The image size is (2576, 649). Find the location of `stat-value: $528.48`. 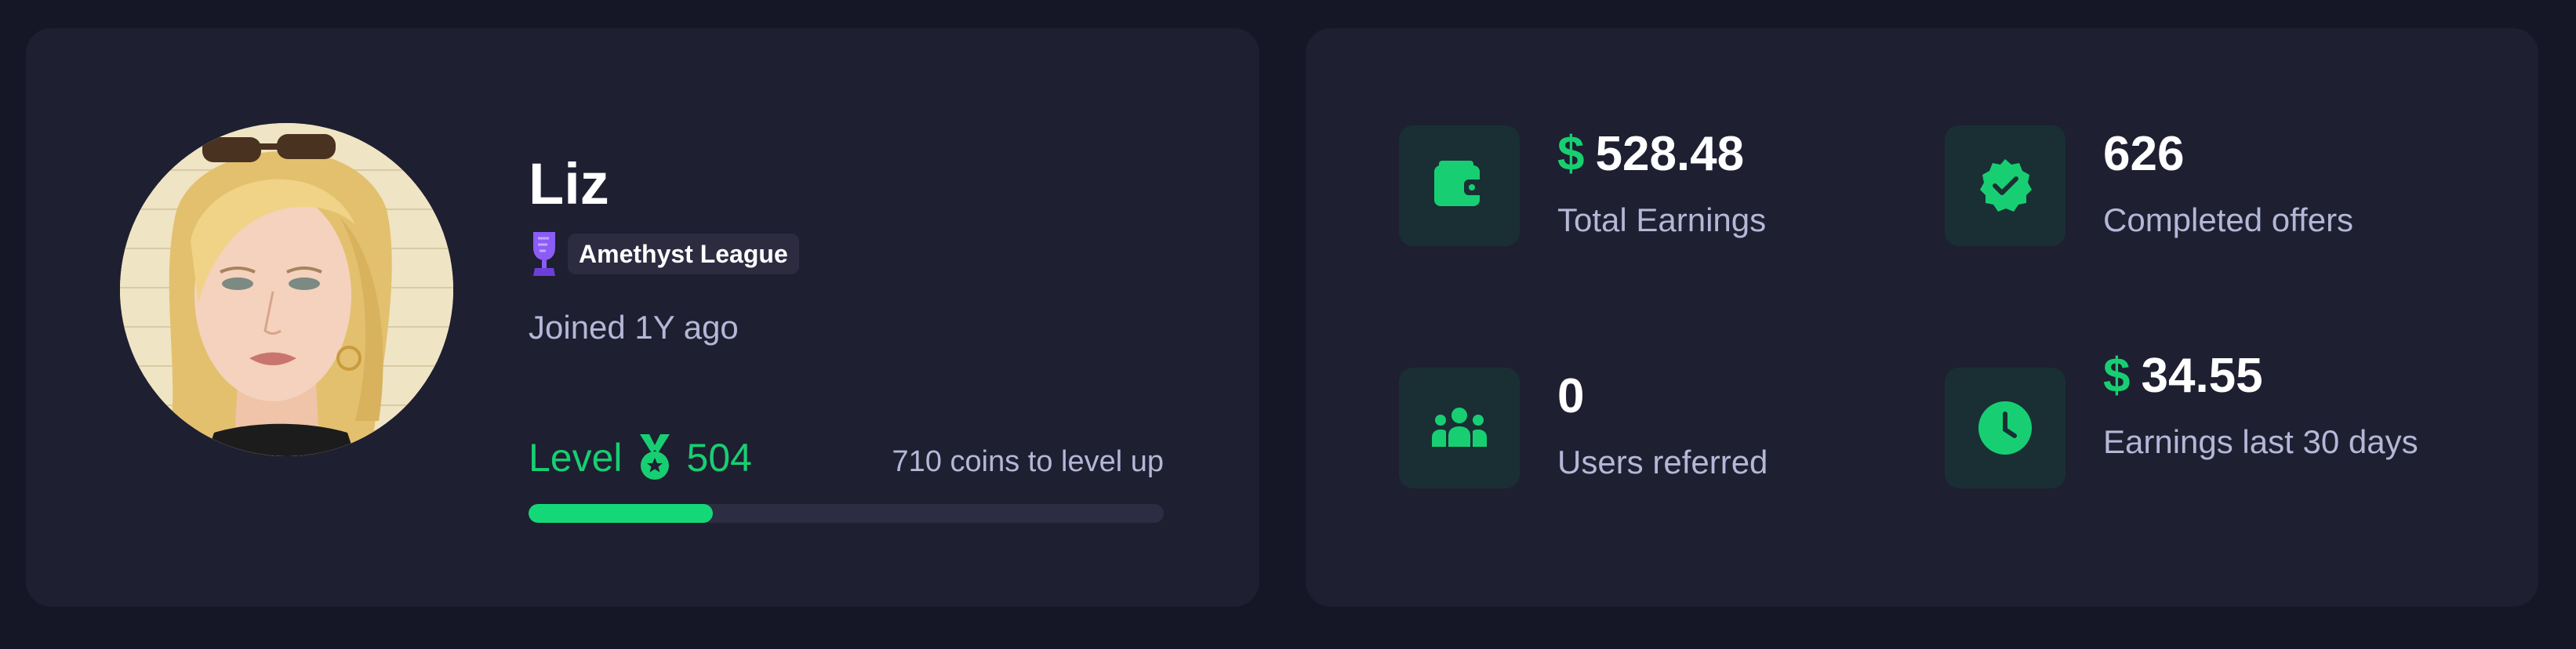

stat-value: $528.48 is located at coordinates (1714, 154).